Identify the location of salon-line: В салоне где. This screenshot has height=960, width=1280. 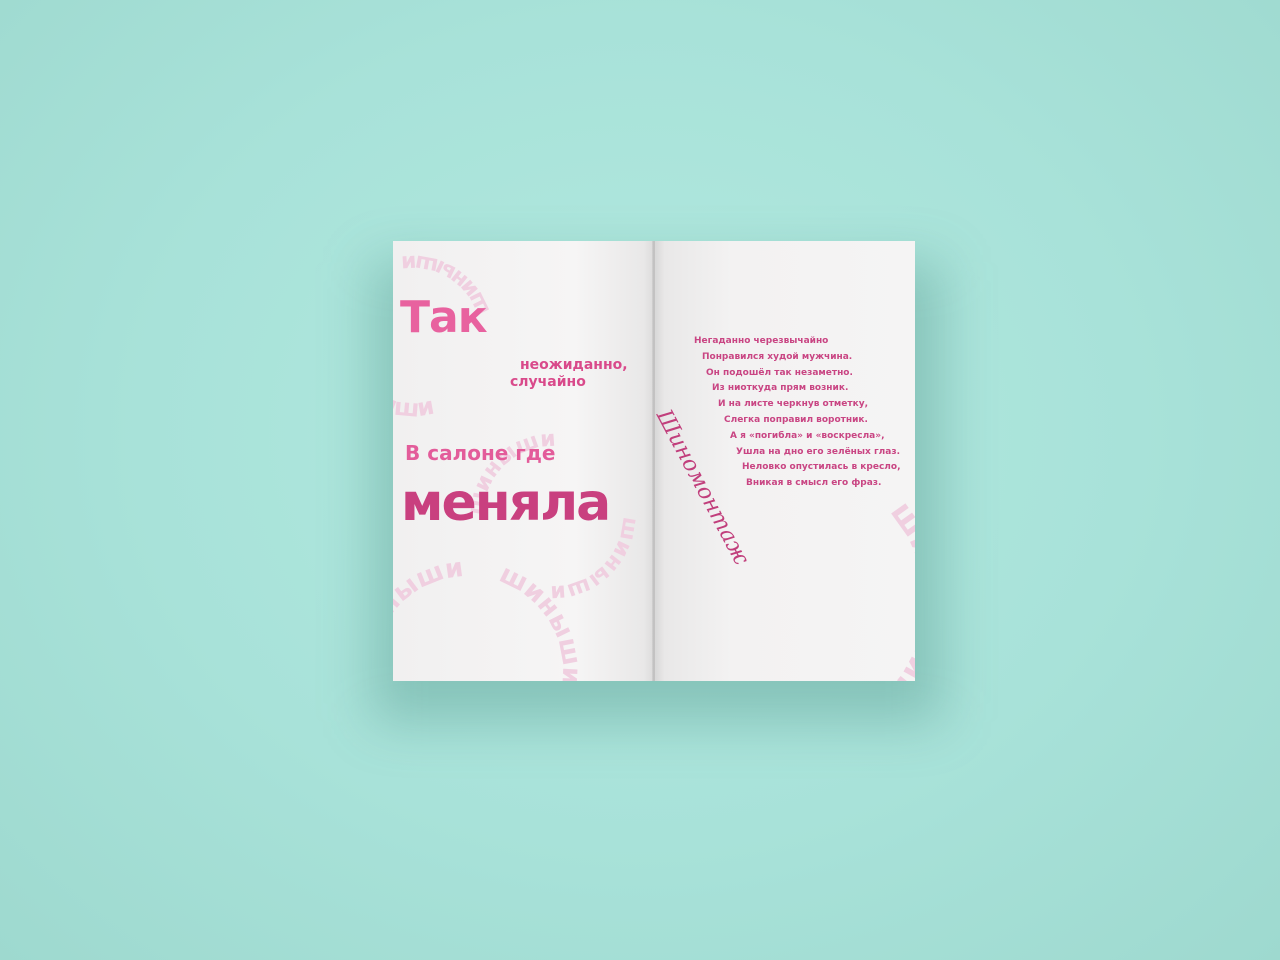
(480, 453).